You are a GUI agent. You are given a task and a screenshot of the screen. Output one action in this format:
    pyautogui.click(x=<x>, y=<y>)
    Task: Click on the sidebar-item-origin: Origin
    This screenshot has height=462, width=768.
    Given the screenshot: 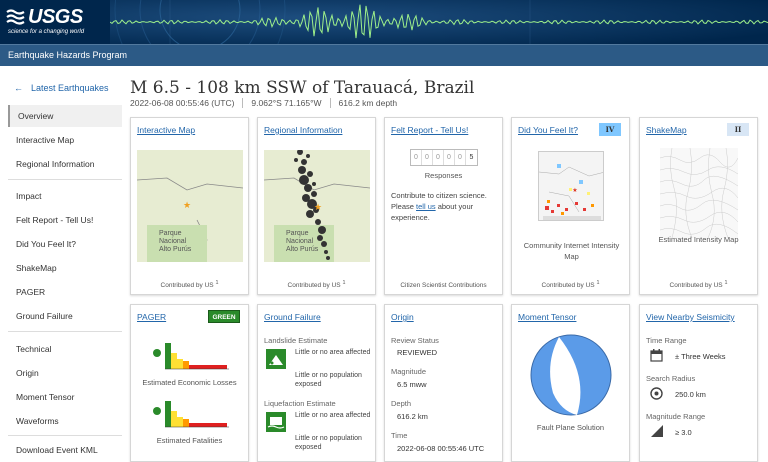 What is the action you would take?
    pyautogui.click(x=65, y=373)
    